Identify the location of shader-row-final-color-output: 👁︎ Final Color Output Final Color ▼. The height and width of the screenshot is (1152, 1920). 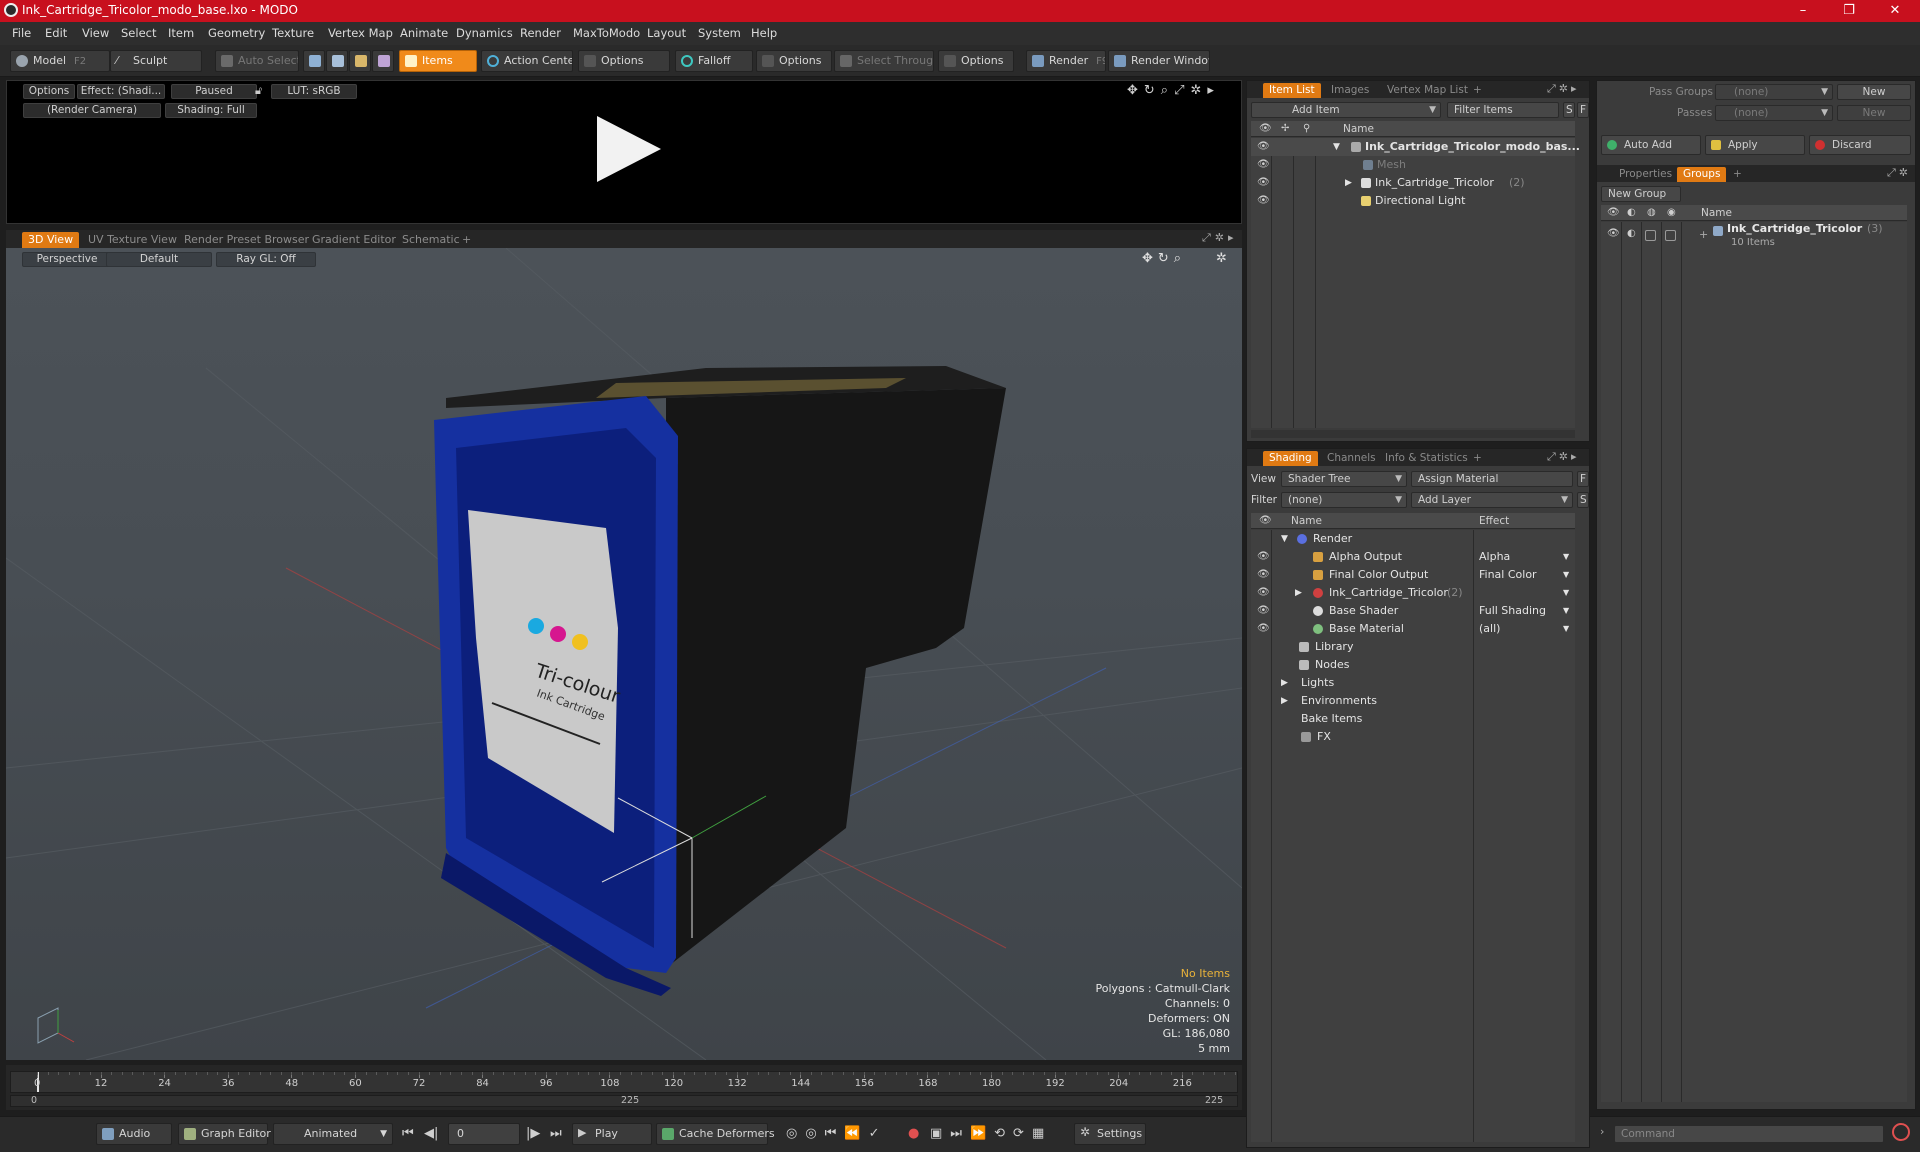
(1413, 575).